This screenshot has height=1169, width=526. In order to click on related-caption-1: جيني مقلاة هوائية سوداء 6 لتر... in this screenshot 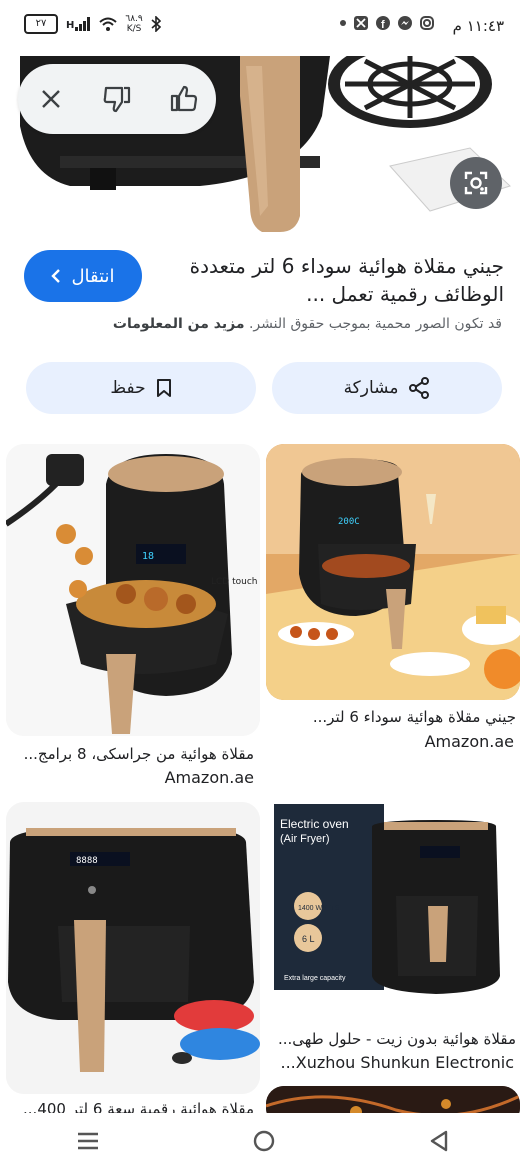, I will do `click(391, 717)`.